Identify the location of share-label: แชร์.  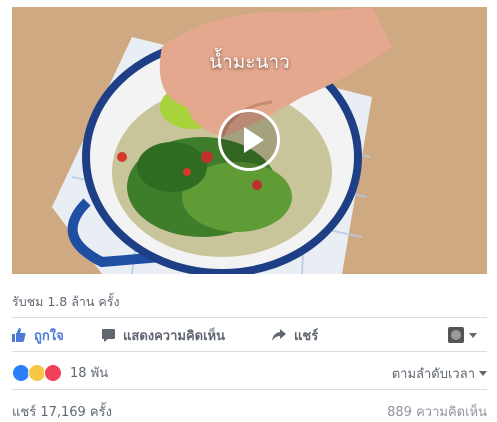
(306, 336).